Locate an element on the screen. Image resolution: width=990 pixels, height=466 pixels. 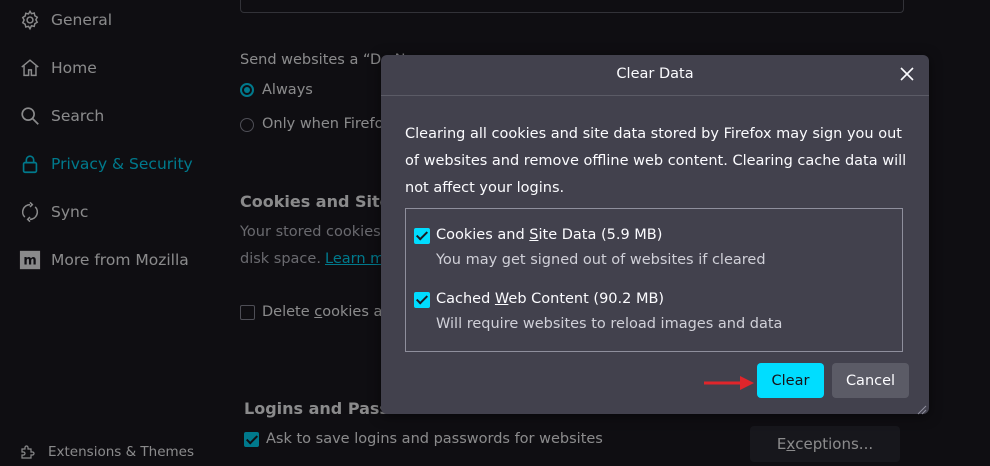
sidebar-item-label: Sync is located at coordinates (70, 212).